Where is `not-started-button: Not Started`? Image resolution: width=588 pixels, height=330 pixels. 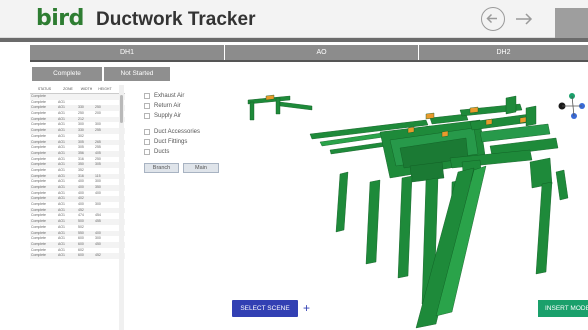 not-started-button: Not Started is located at coordinates (137, 74).